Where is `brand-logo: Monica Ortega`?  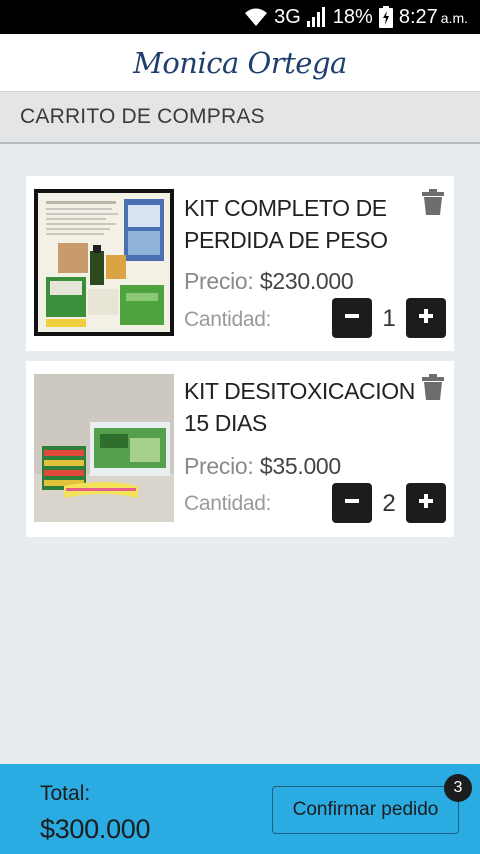
brand-logo: Monica Ortega is located at coordinates (240, 62).